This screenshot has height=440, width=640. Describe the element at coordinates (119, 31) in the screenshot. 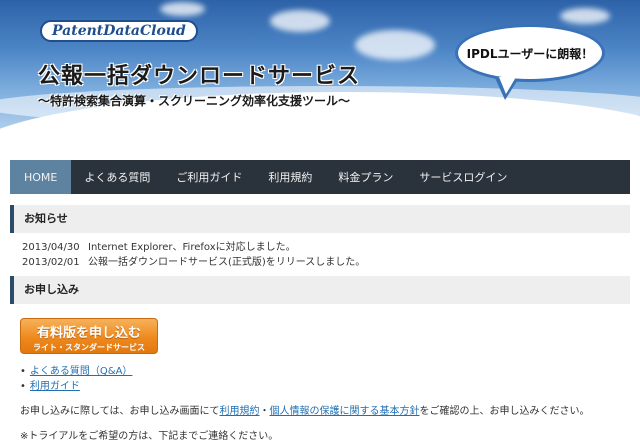

I see `site-logo: PatentDataCloud` at that location.